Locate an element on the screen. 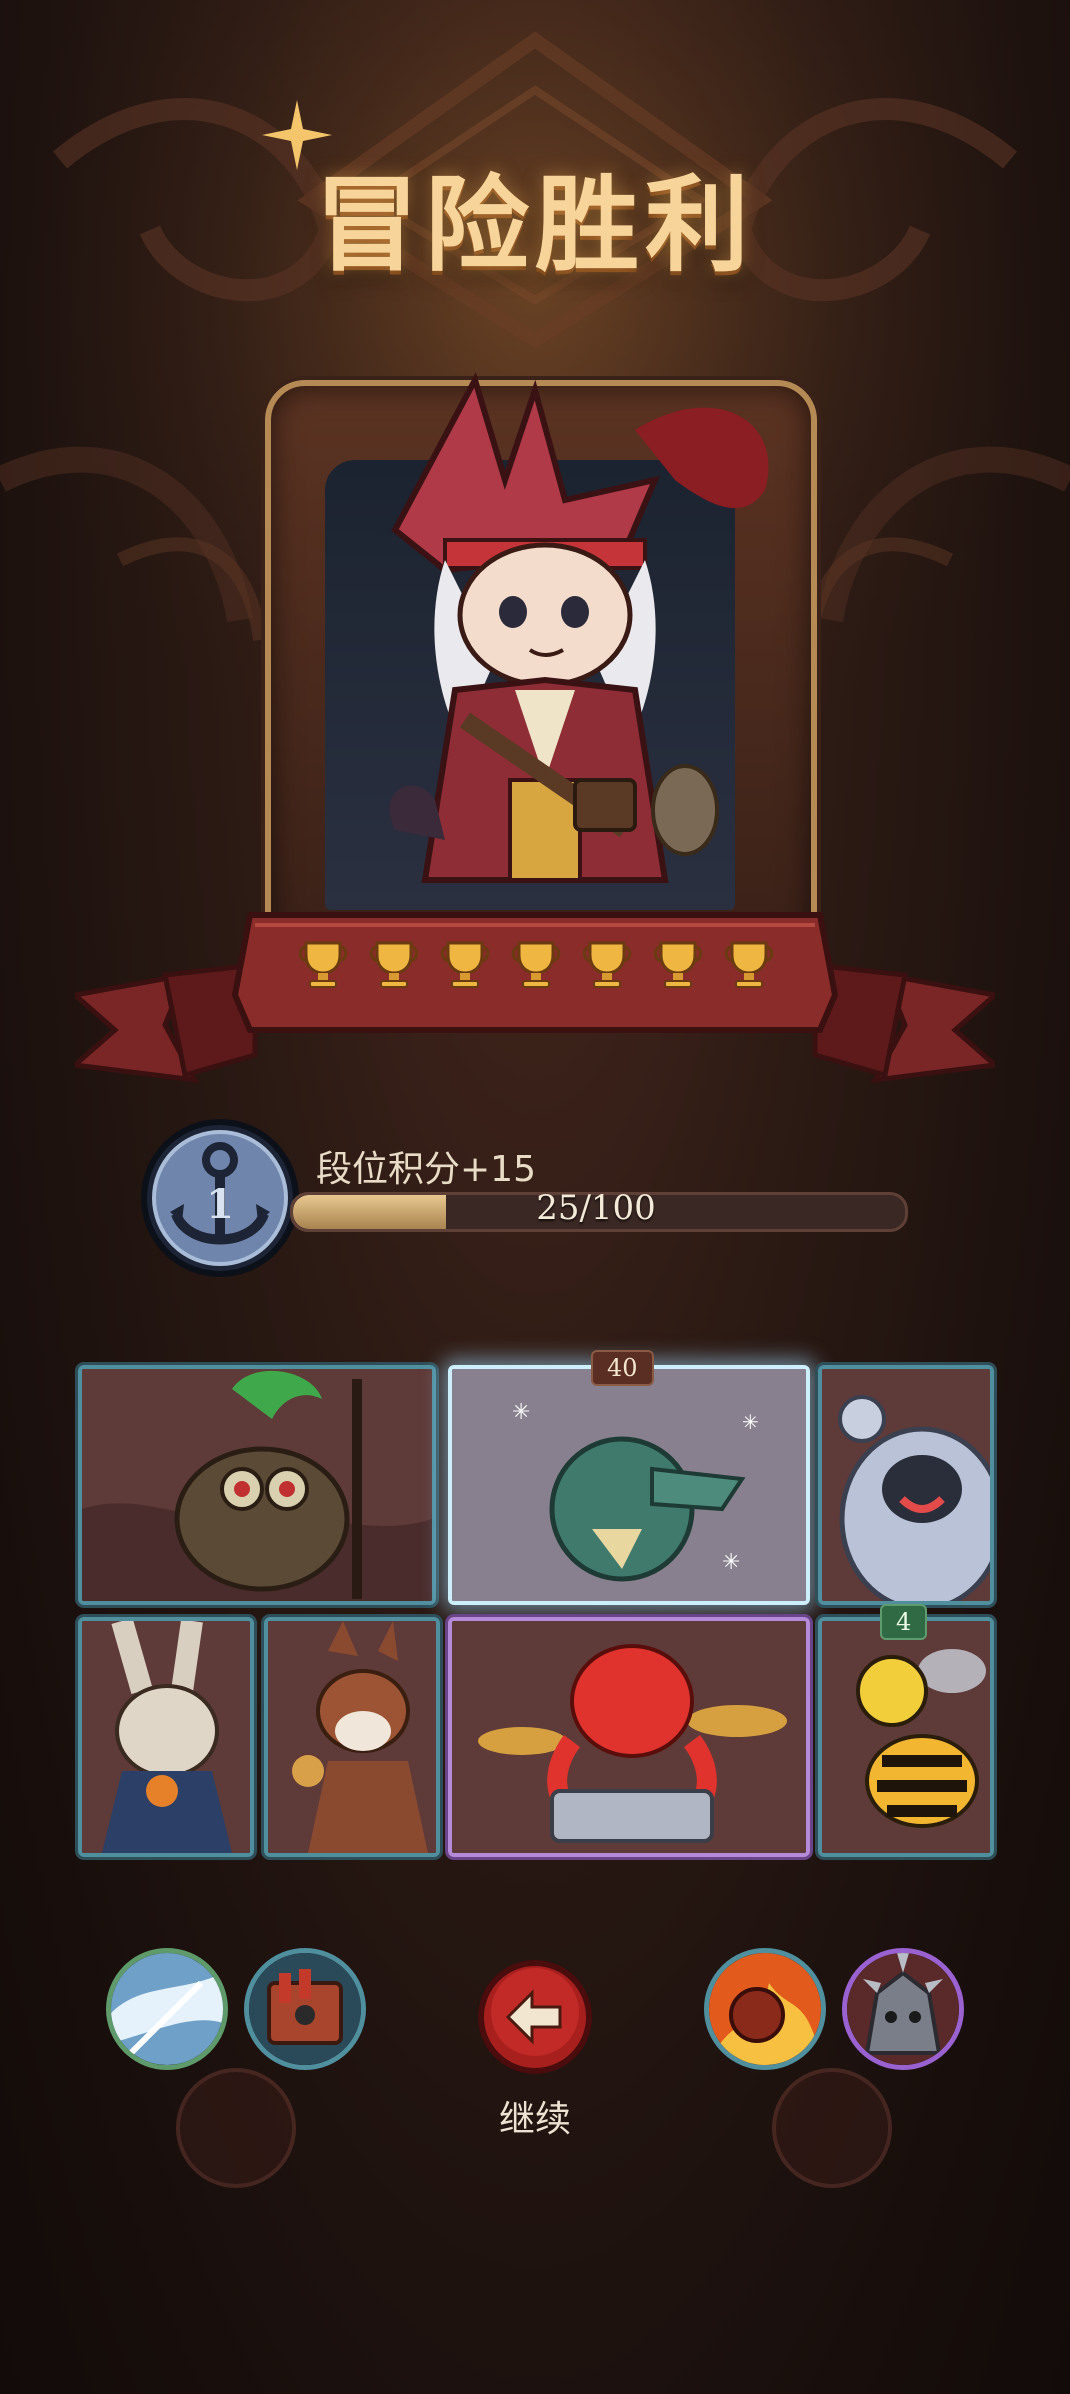 The height and width of the screenshot is (2394, 1070). octopus-drummer-card is located at coordinates (629, 1737).